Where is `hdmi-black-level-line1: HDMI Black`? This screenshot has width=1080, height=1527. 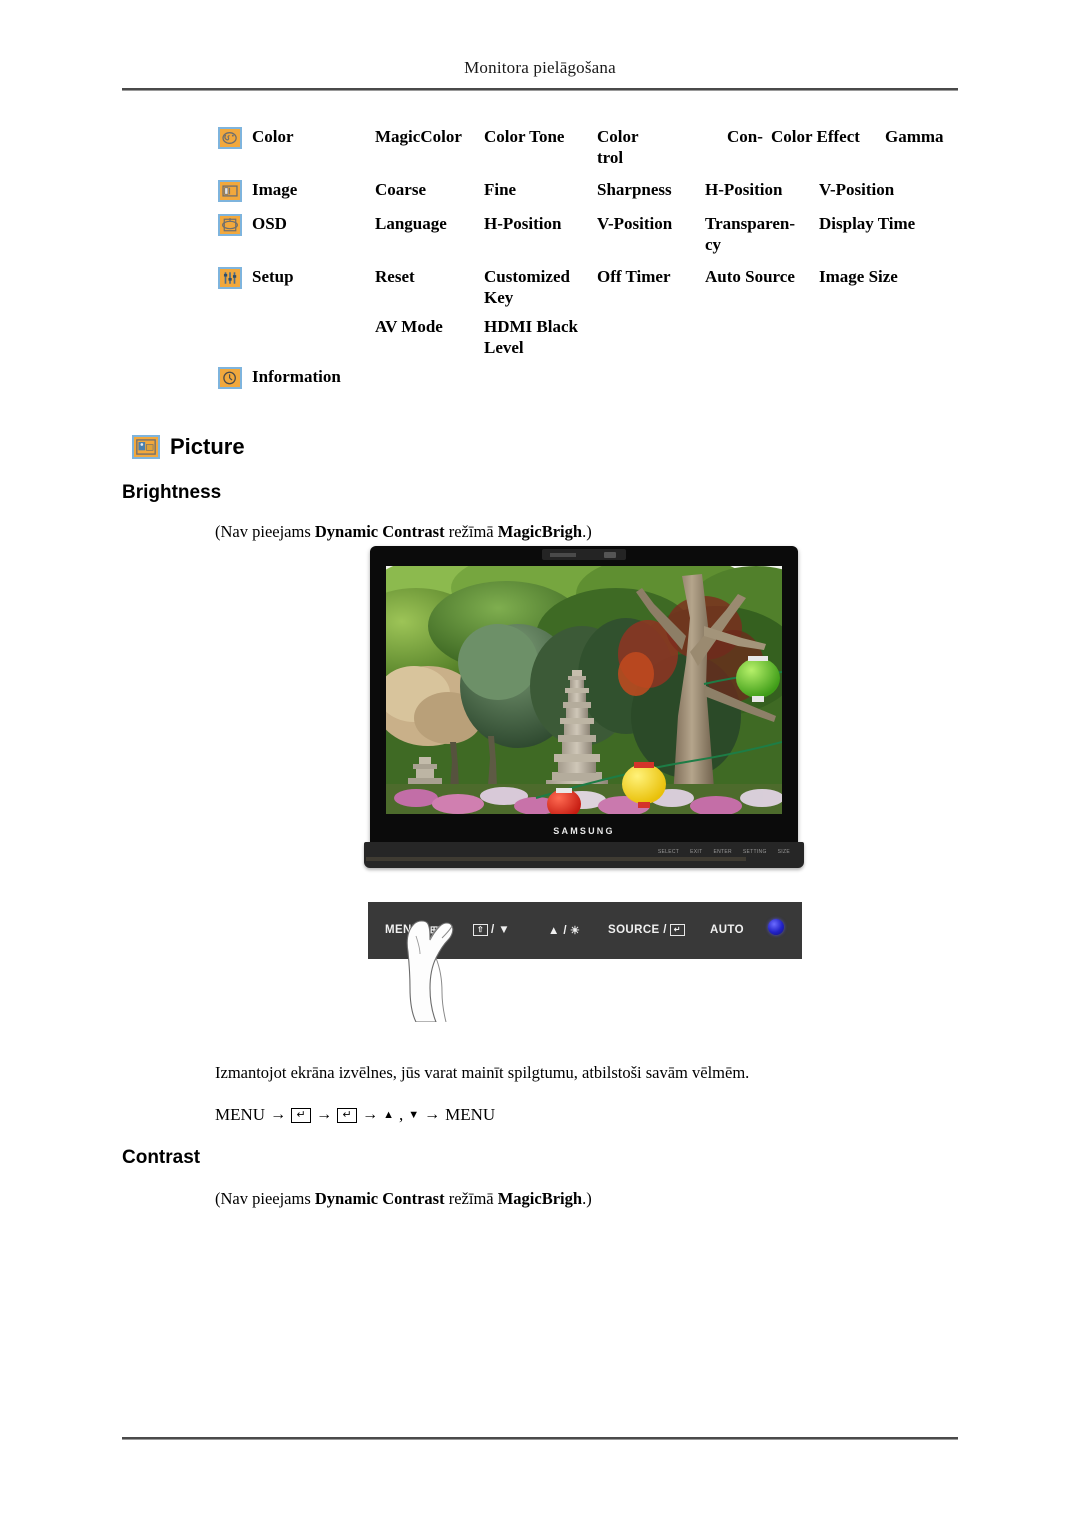 hdmi-black-level-line1: HDMI Black is located at coordinates (531, 326).